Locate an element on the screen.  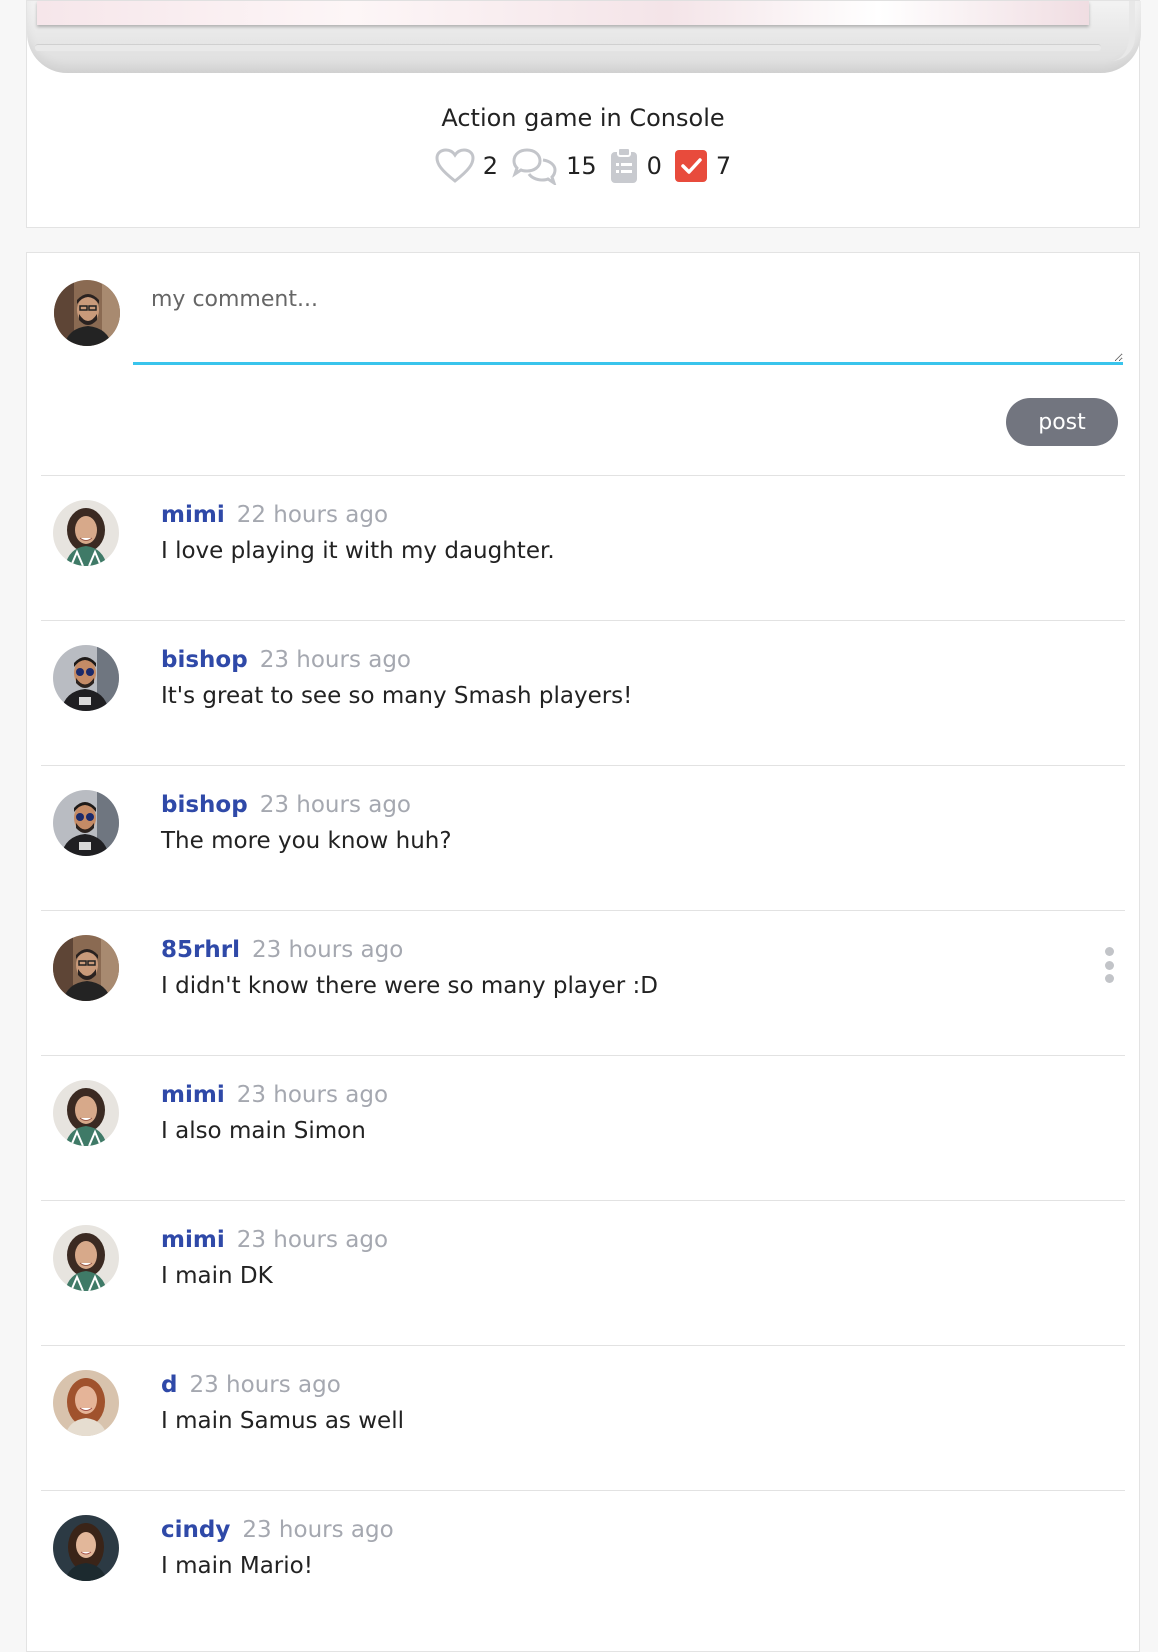
clipboard-stat: 0 is located at coordinates (635, 166).